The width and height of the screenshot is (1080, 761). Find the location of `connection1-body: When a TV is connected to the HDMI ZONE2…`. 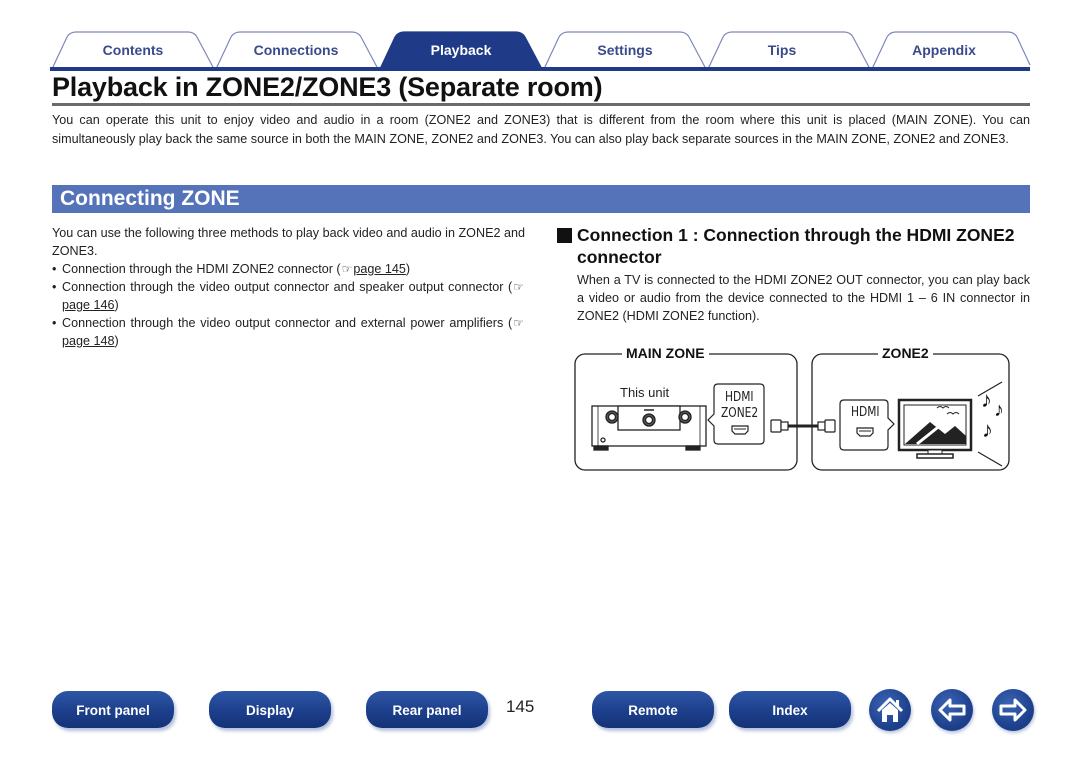

connection1-body: When a TV is connected to the HDMI ZONE2… is located at coordinates (803, 298).